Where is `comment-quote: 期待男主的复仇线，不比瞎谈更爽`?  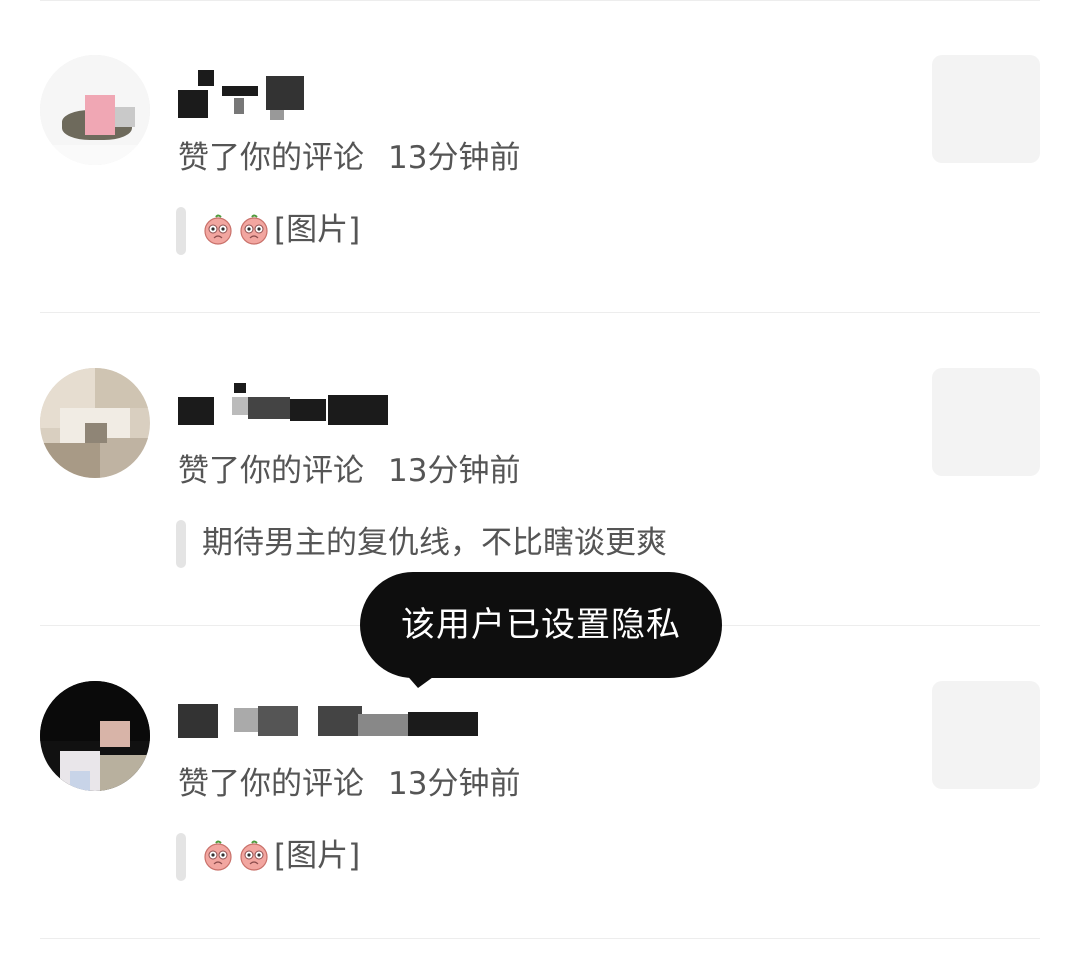
comment-quote: 期待男主的复仇线，不比瞎谈更爽 is located at coordinates (526, 544).